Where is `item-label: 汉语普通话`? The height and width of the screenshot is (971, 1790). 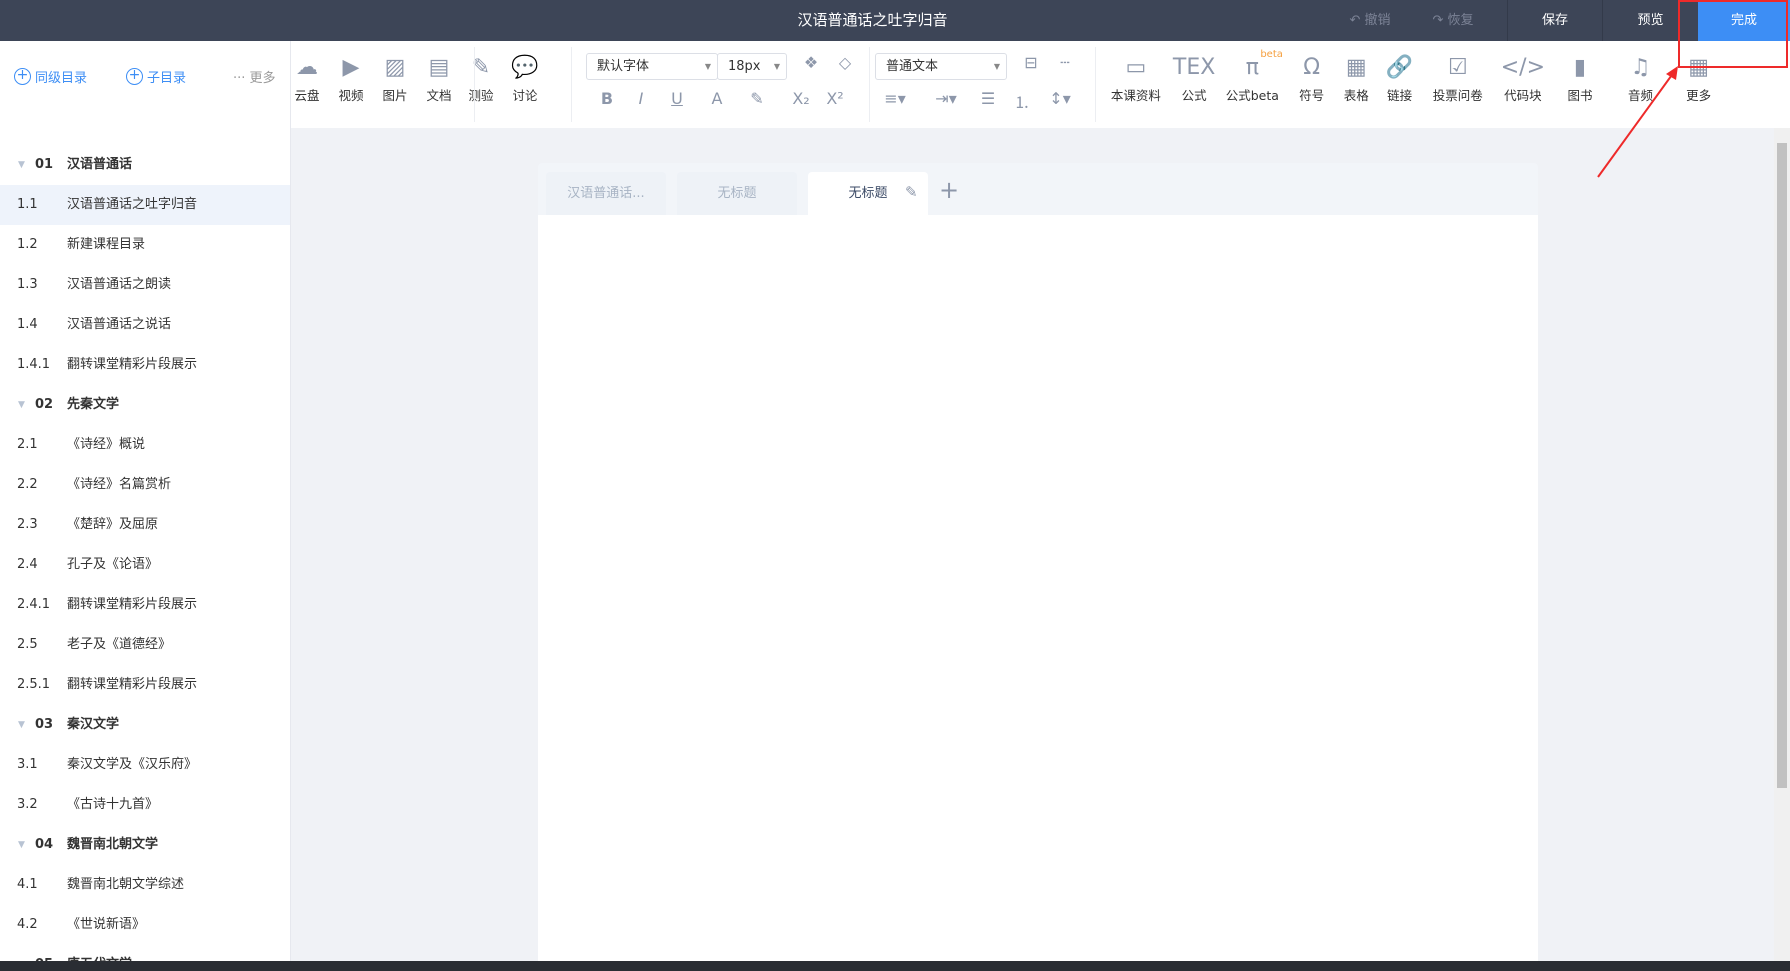
item-label: 汉语普通话 is located at coordinates (100, 164).